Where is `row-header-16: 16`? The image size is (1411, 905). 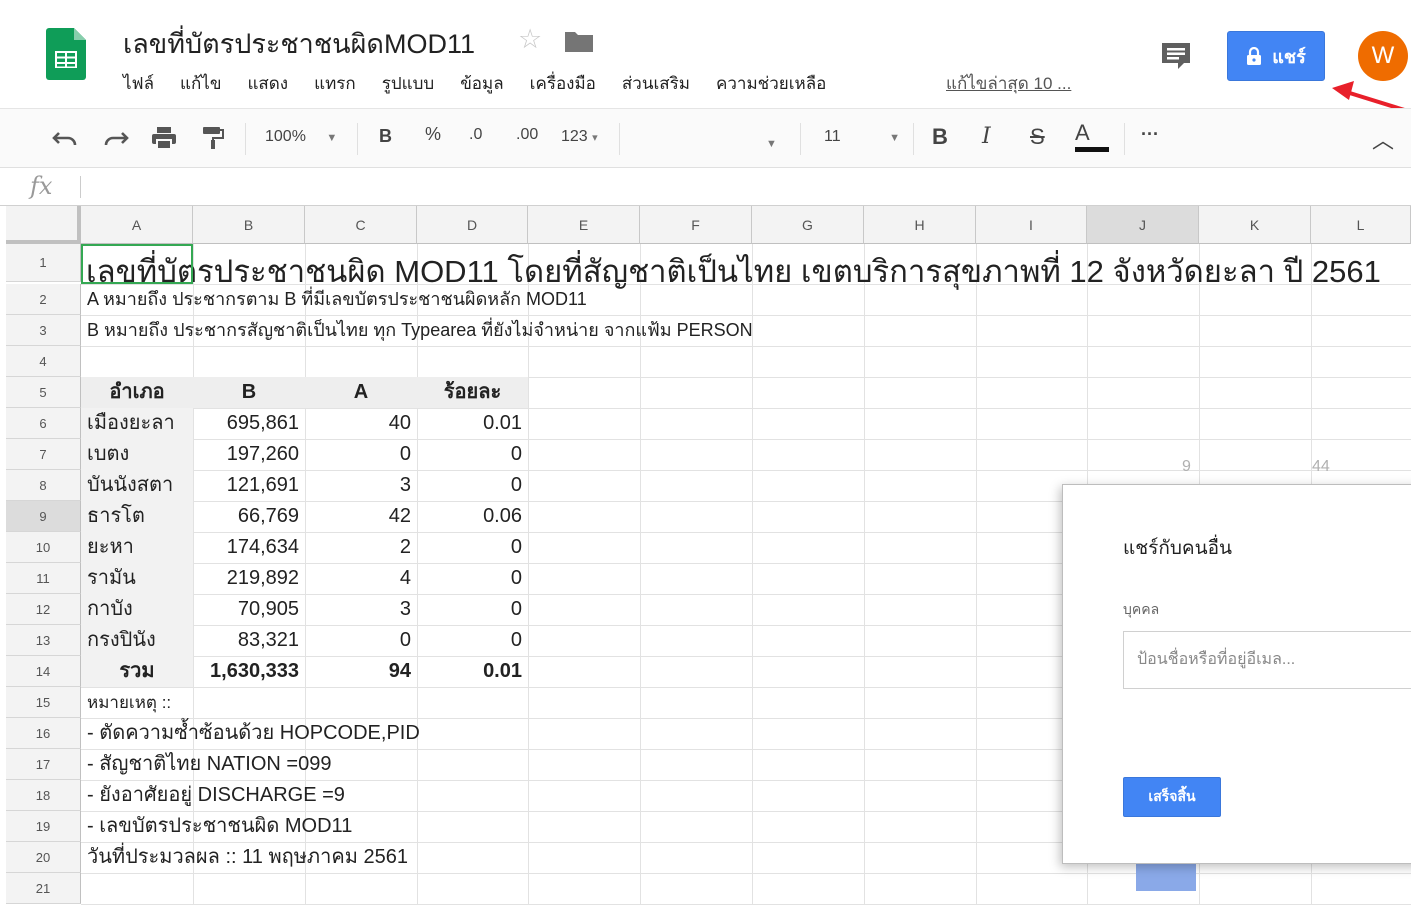
row-header-16: 16 is located at coordinates (43, 733).